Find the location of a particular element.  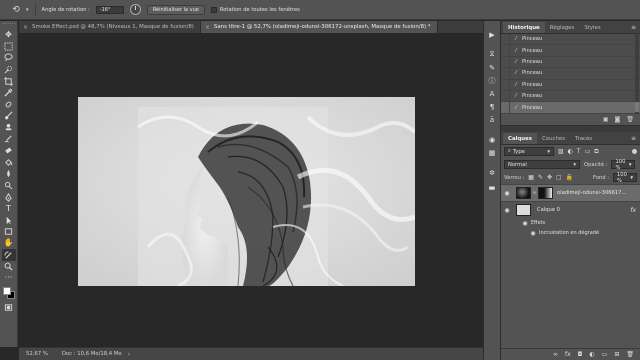

layer-name: Calque 0 is located at coordinates (548, 210).